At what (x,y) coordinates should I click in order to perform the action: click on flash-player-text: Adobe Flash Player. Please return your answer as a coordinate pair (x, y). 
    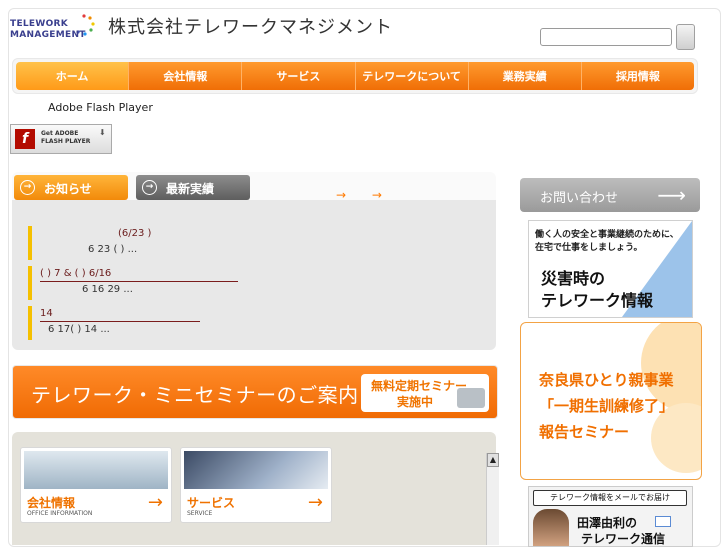
    Looking at the image, I should click on (100, 107).